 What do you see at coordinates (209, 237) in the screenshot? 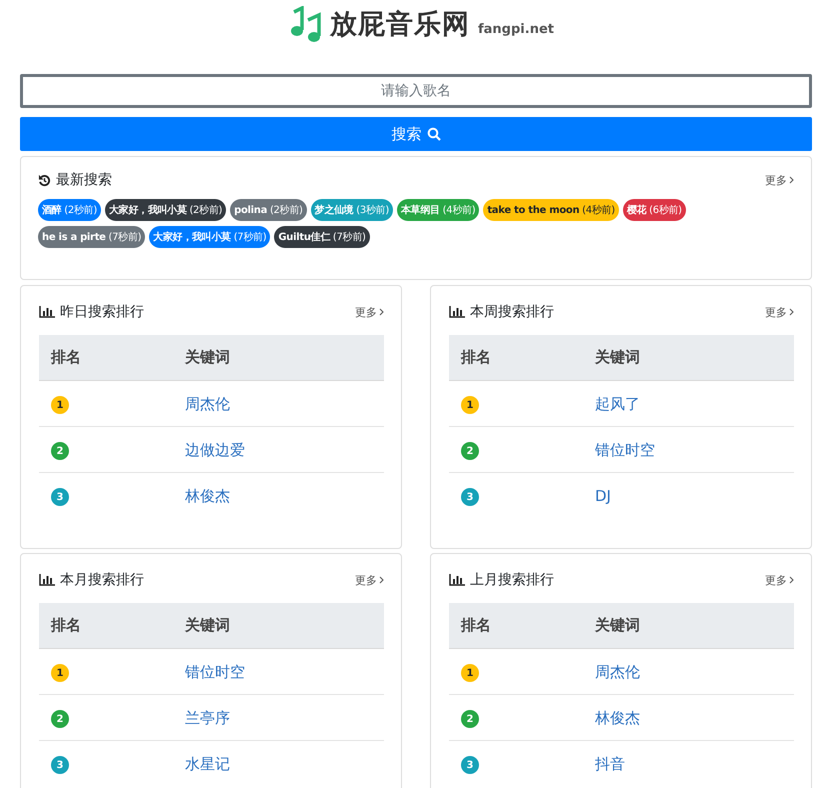
I see `search-tag: 大家好，我叫小莫 (7秒前)` at bounding box center [209, 237].